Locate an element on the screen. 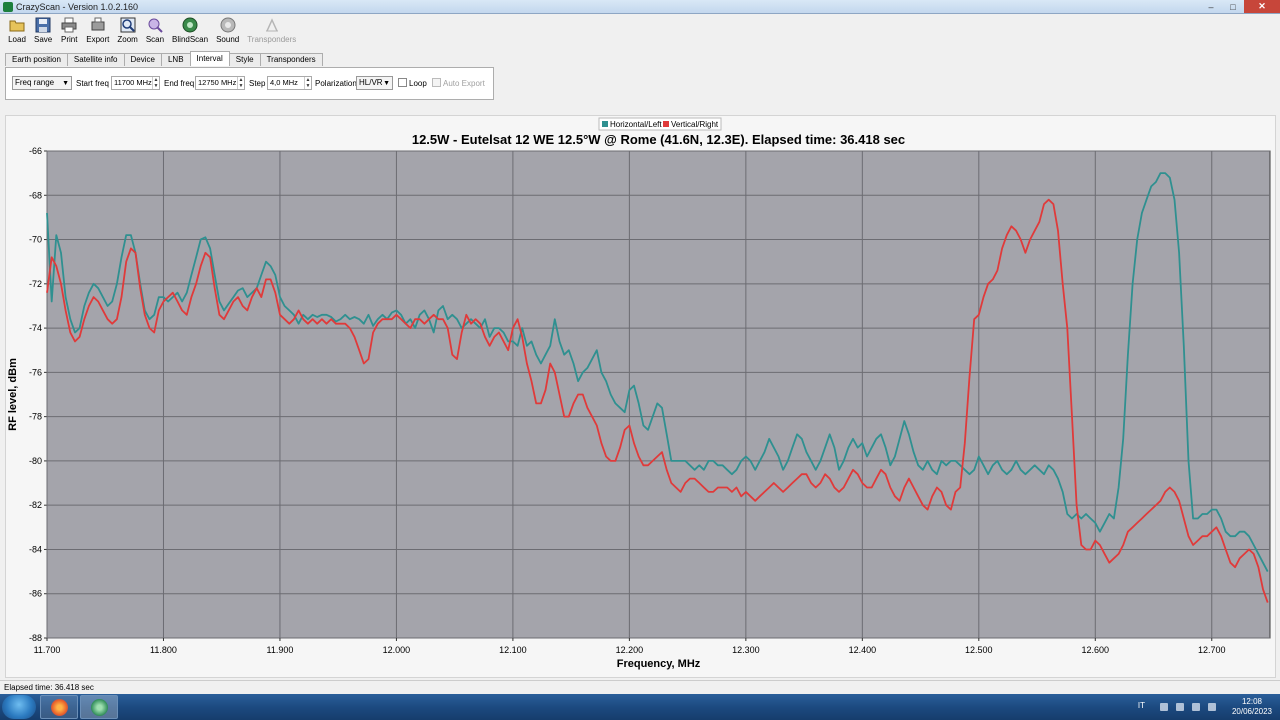 Image resolution: width=1280 pixels, height=720 pixels. network-icon is located at coordinates (1180, 707).